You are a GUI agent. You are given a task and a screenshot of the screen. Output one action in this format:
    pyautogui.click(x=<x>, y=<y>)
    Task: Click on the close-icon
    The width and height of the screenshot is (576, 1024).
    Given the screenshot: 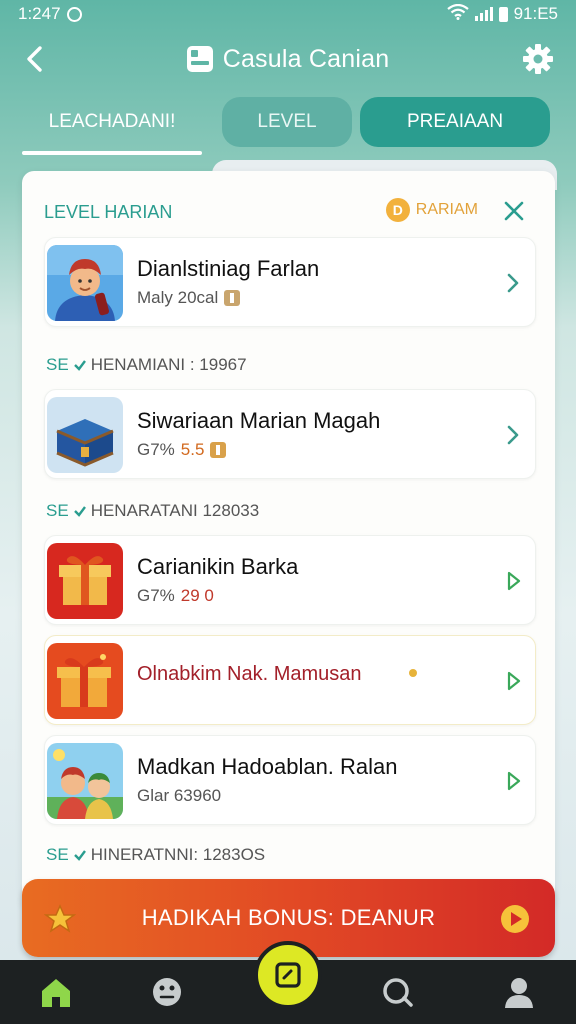 What is the action you would take?
    pyautogui.click(x=514, y=211)
    